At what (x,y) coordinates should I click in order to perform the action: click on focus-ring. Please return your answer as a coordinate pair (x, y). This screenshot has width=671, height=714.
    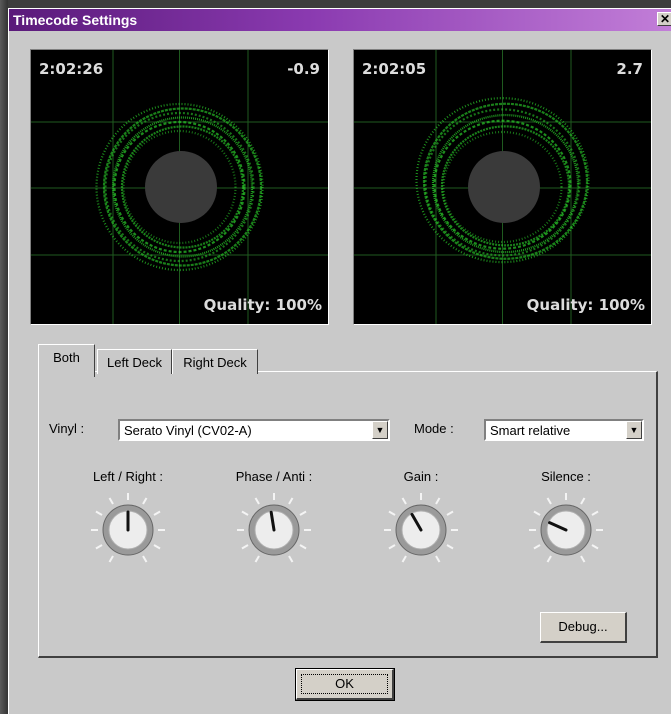
    Looking at the image, I should click on (344, 684).